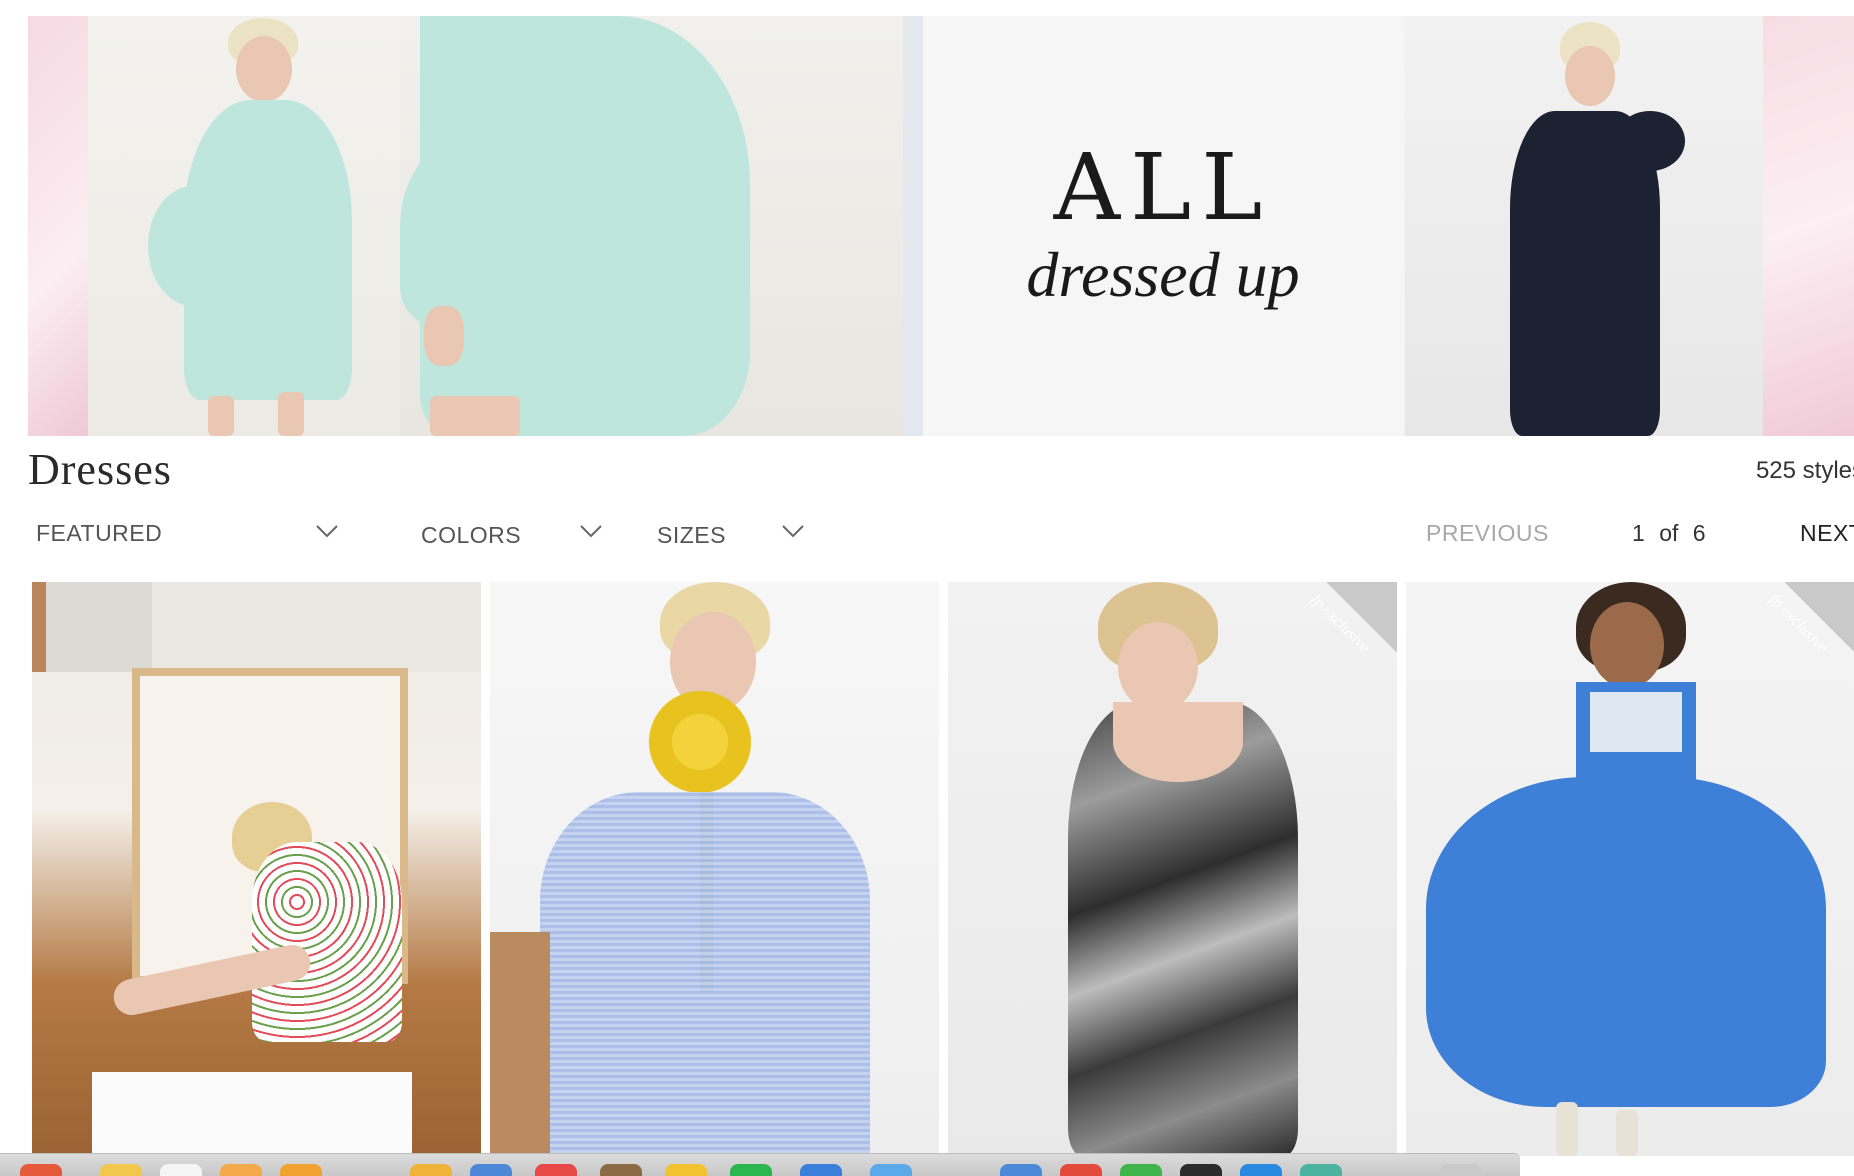 The image size is (1854, 1176). Describe the element at coordinates (520, 1044) in the screenshot. I see `cardboard-box` at that location.